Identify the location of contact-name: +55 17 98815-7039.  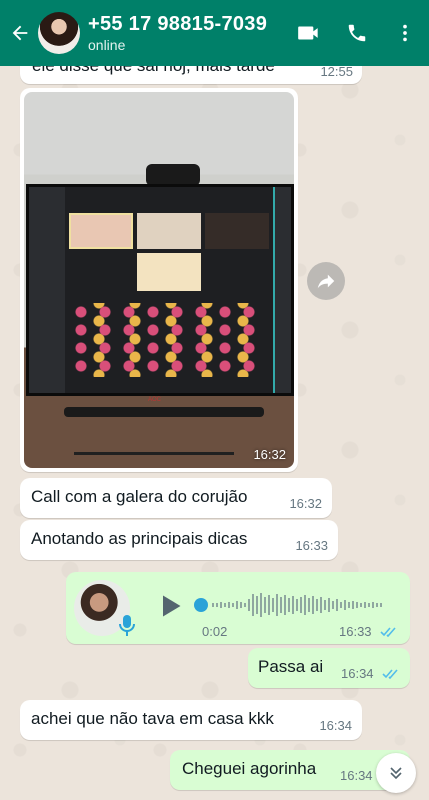
(178, 24).